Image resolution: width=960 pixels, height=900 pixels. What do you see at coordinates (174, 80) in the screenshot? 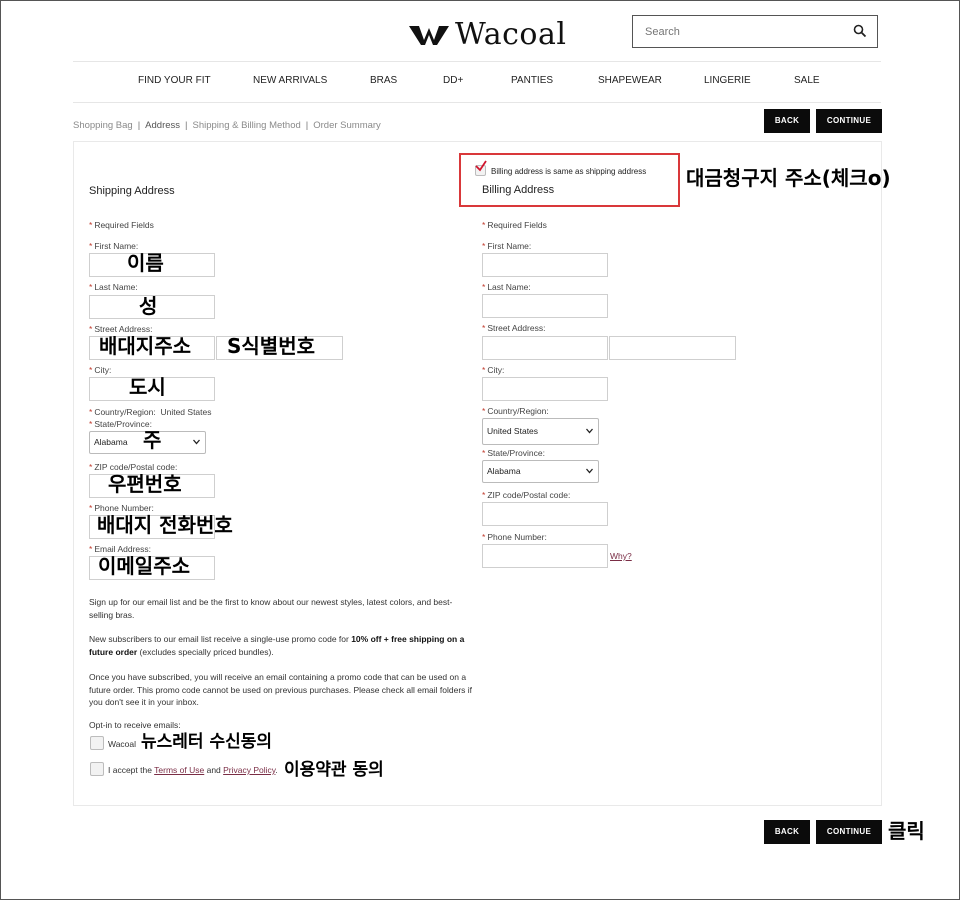
I see `nav-item-find-your-fit: FIND YOUR FIT` at bounding box center [174, 80].